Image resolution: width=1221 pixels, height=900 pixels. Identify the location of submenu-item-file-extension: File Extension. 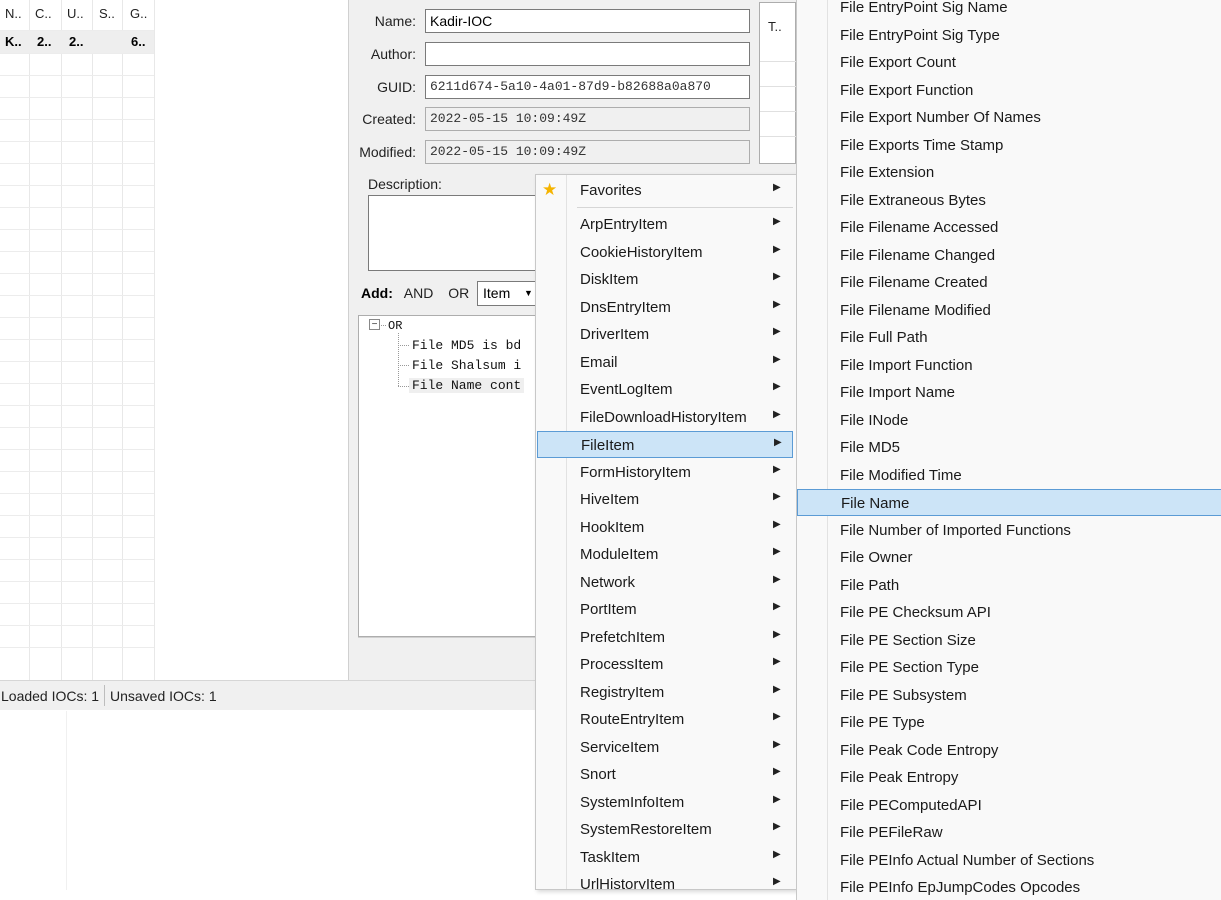
(1009, 172).